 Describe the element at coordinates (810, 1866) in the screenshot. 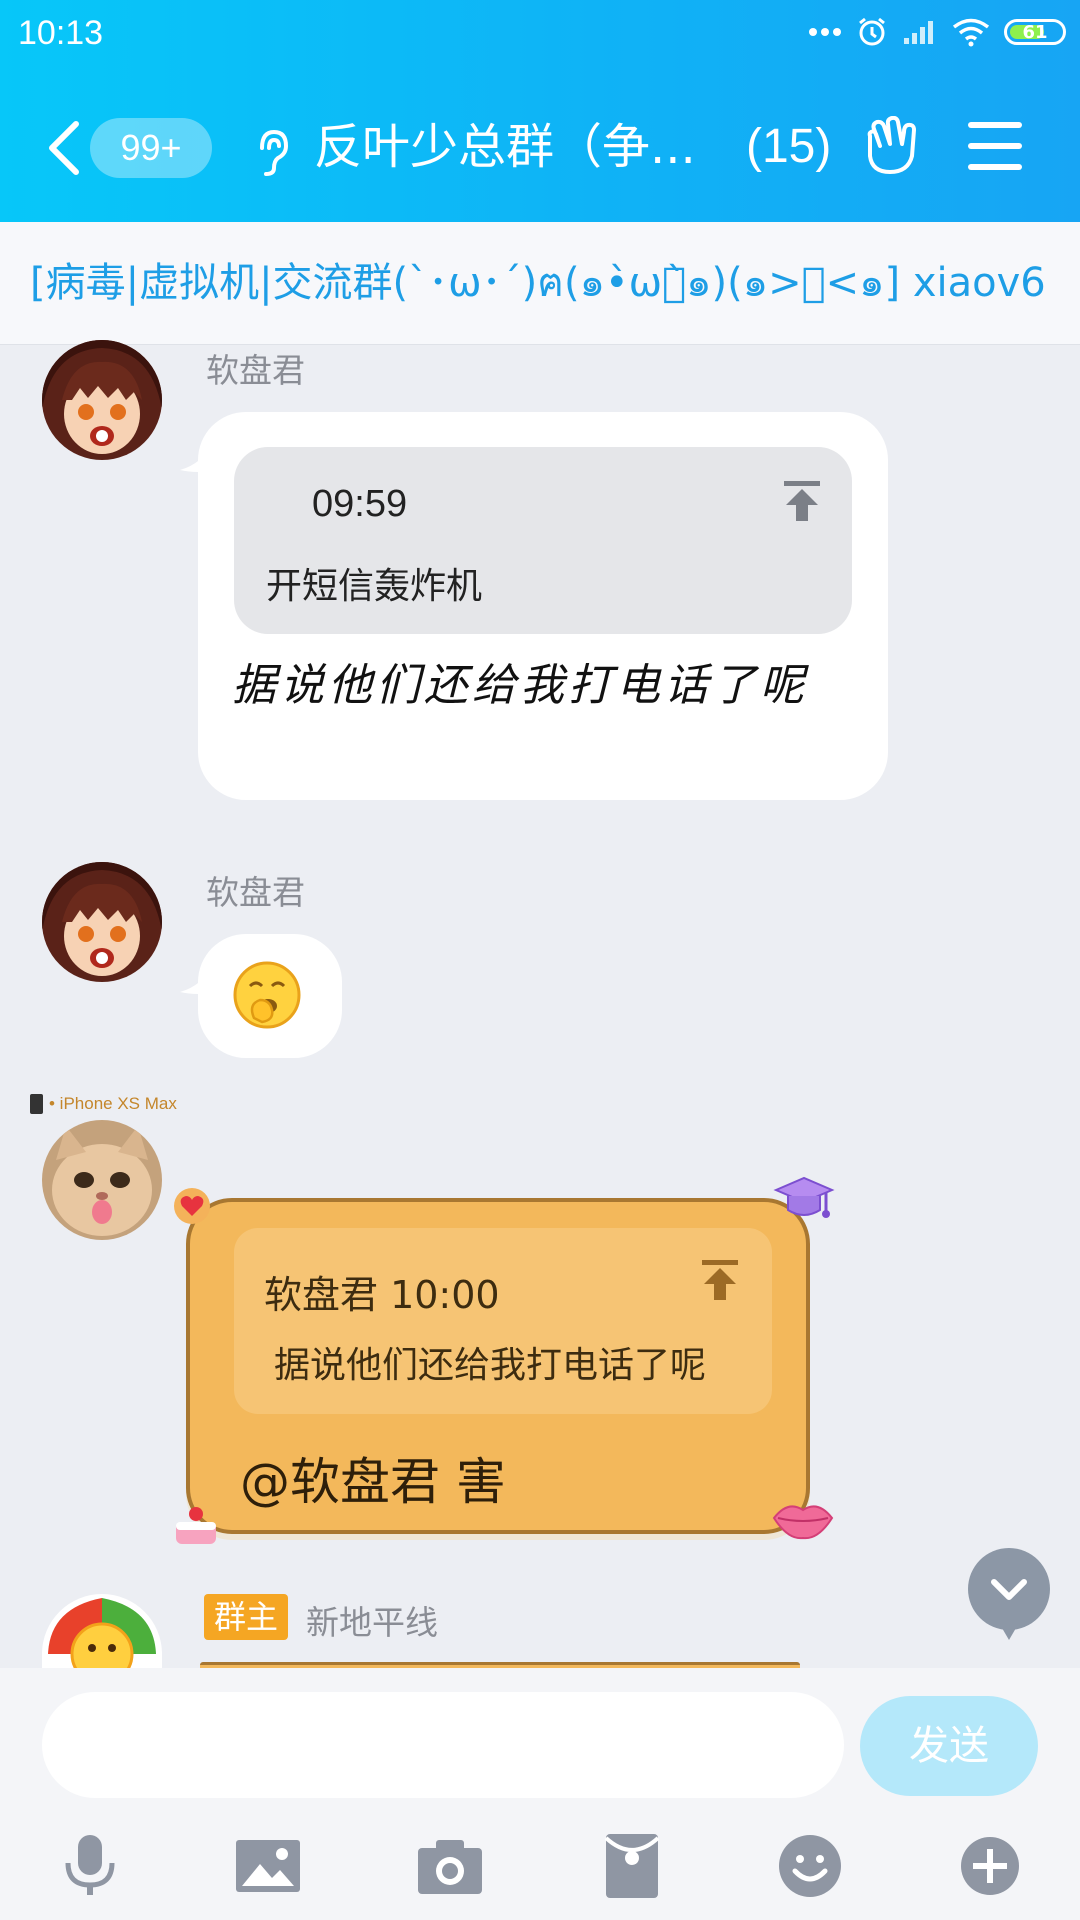

I see `emoji-icon` at that location.